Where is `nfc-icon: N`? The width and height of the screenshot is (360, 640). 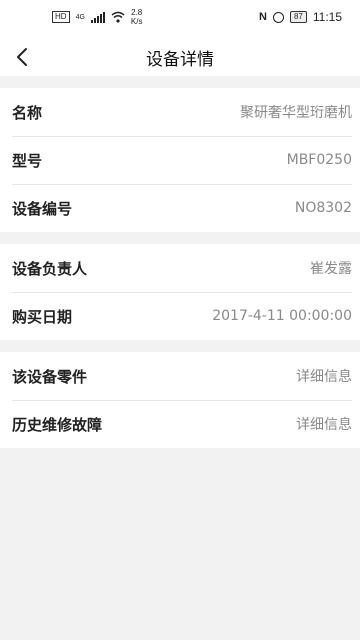
nfc-icon: N is located at coordinates (263, 17).